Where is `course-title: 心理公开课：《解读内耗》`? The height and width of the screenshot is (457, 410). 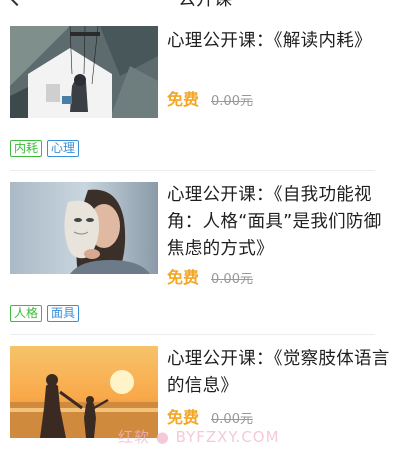
course-title: 心理公开课：《解读内耗》 is located at coordinates (282, 41).